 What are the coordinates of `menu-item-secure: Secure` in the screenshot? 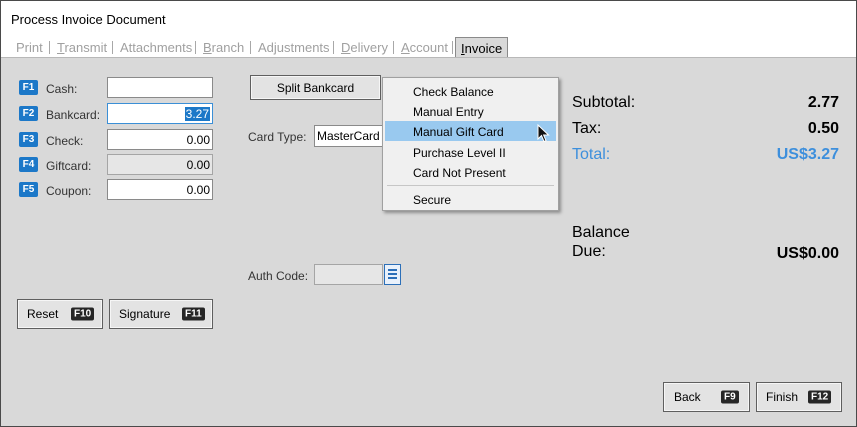 It's located at (470, 199).